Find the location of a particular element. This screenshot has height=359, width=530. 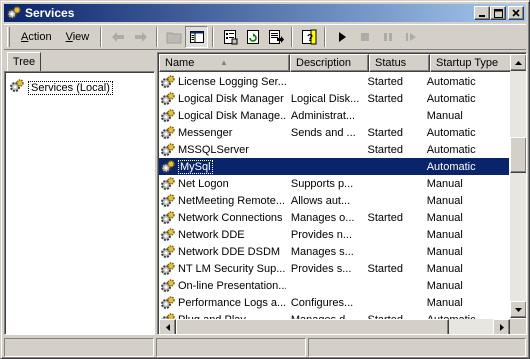

export-list-button is located at coordinates (275, 37).